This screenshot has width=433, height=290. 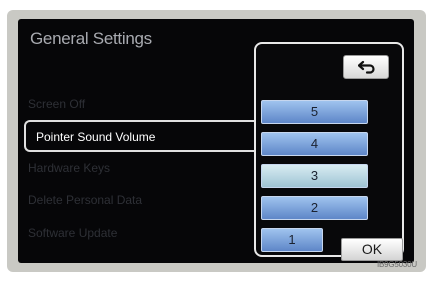 I want to click on menu-item-software-update: Software Update, so click(x=72, y=233).